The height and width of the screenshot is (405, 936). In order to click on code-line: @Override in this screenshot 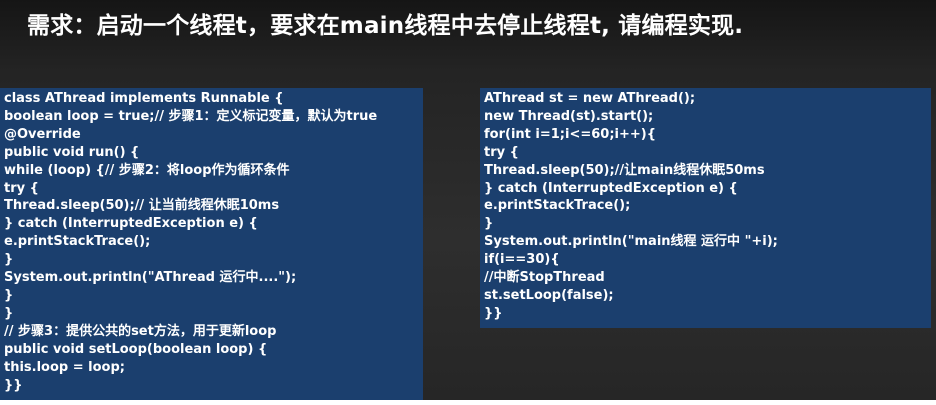, I will do `click(42, 134)`.